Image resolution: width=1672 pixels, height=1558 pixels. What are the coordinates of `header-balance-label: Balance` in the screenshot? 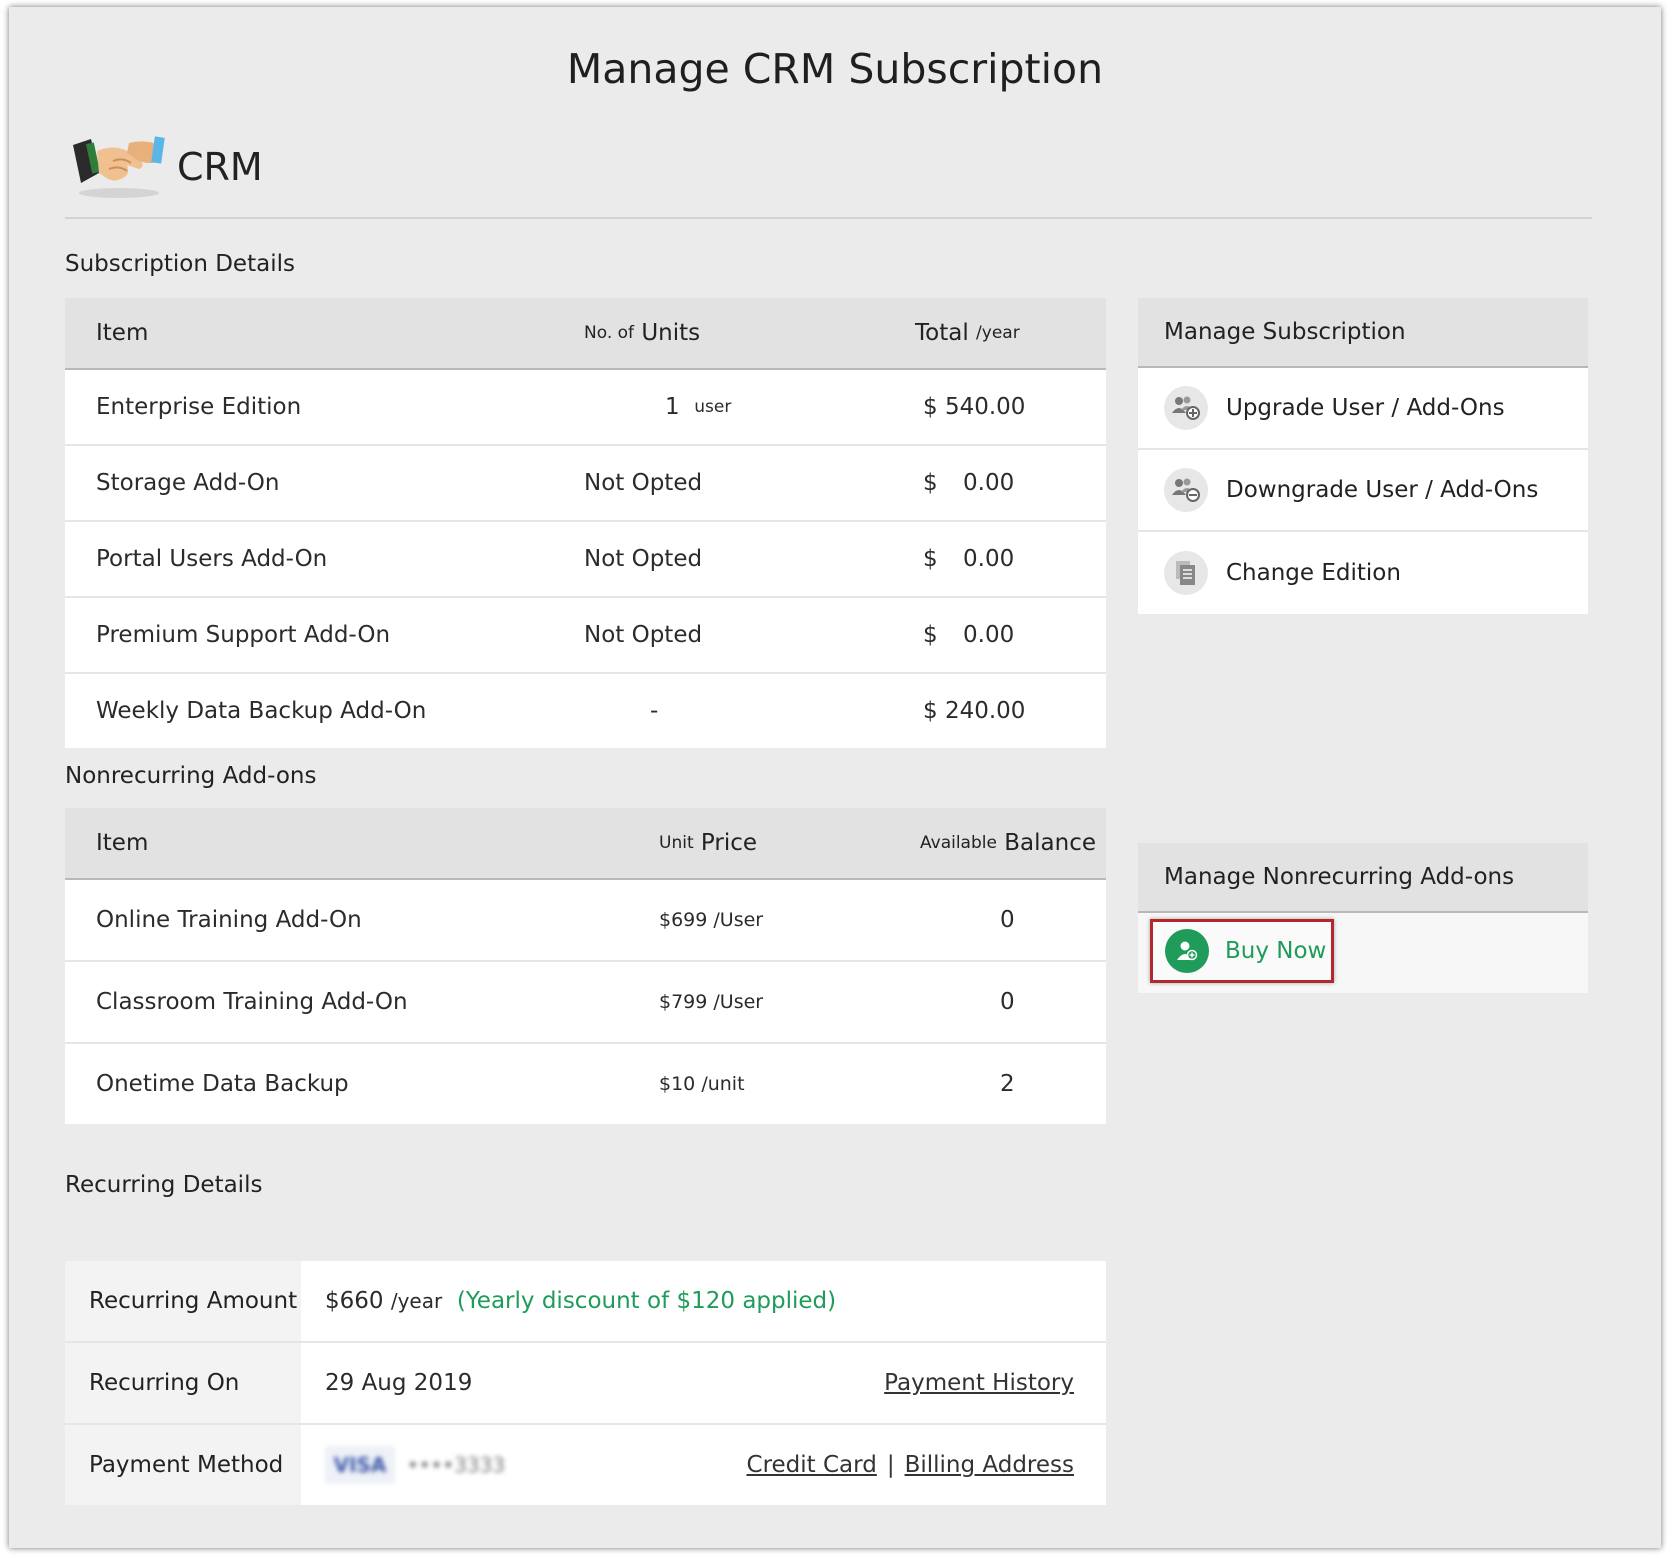 It's located at (1050, 843).